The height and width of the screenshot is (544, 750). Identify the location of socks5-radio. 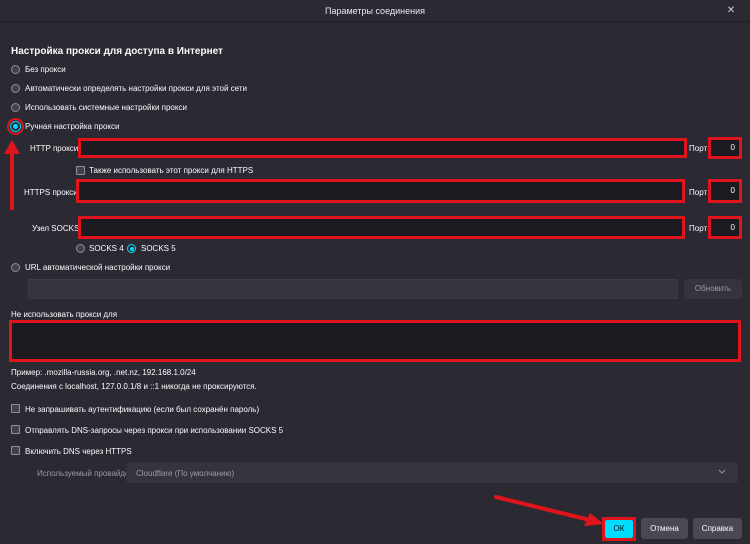
(131, 248).